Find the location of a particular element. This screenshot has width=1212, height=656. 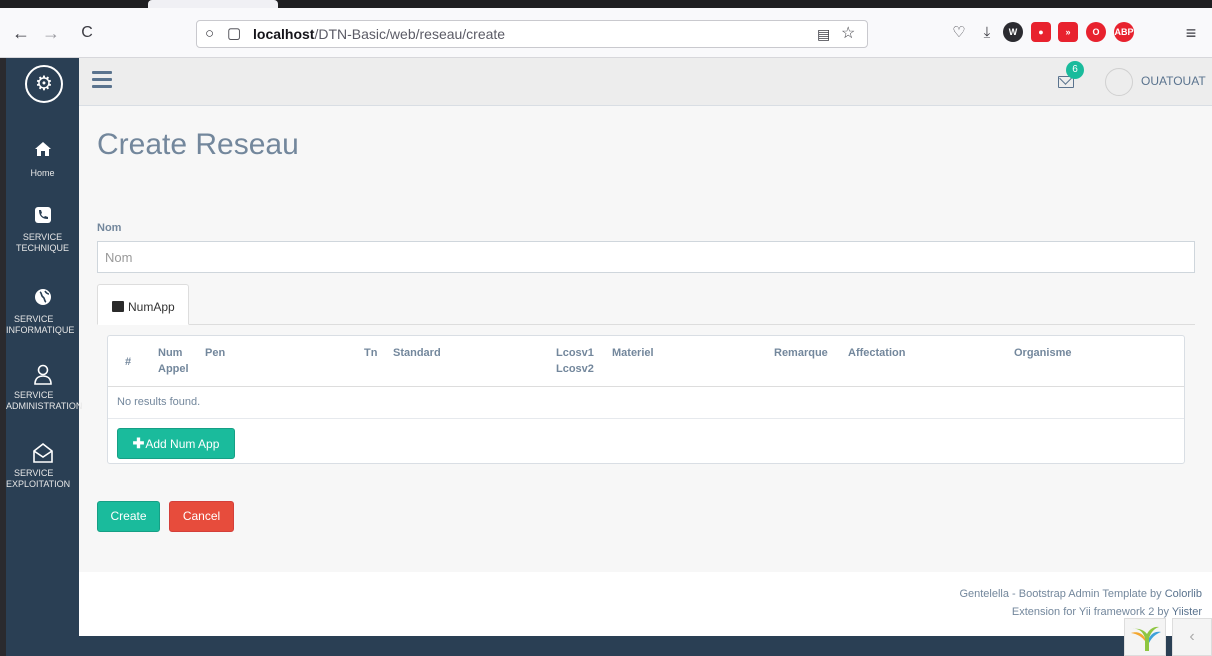

gears-logo-icon: ⚙ is located at coordinates (44, 84).